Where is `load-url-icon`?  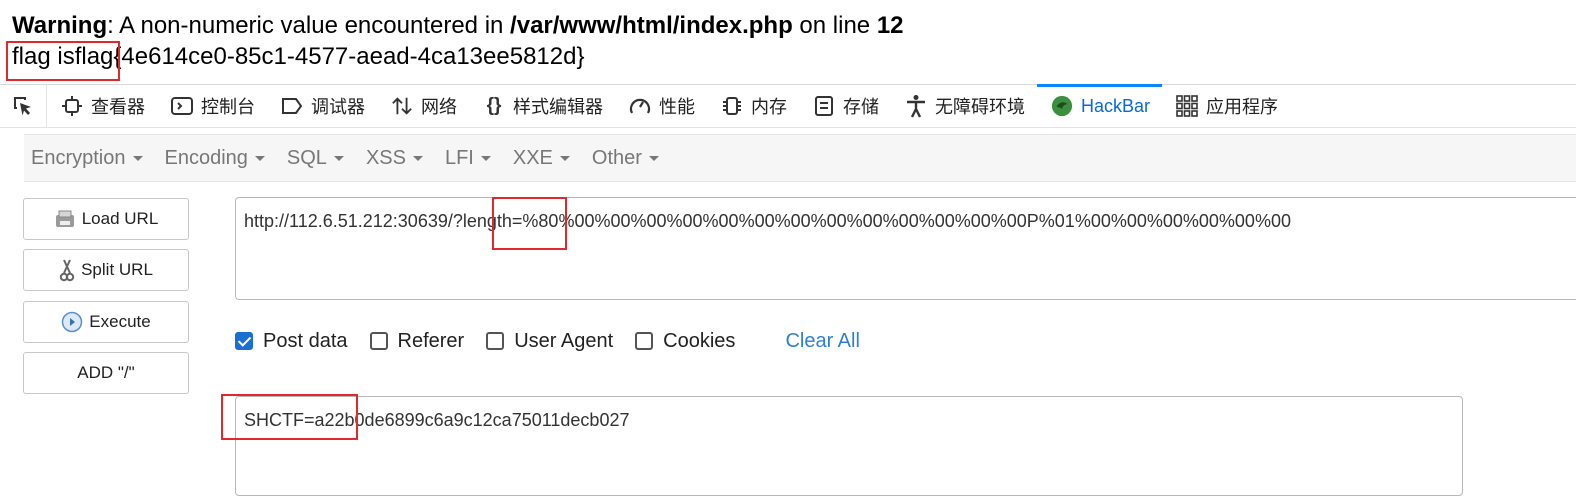 load-url-icon is located at coordinates (65, 219).